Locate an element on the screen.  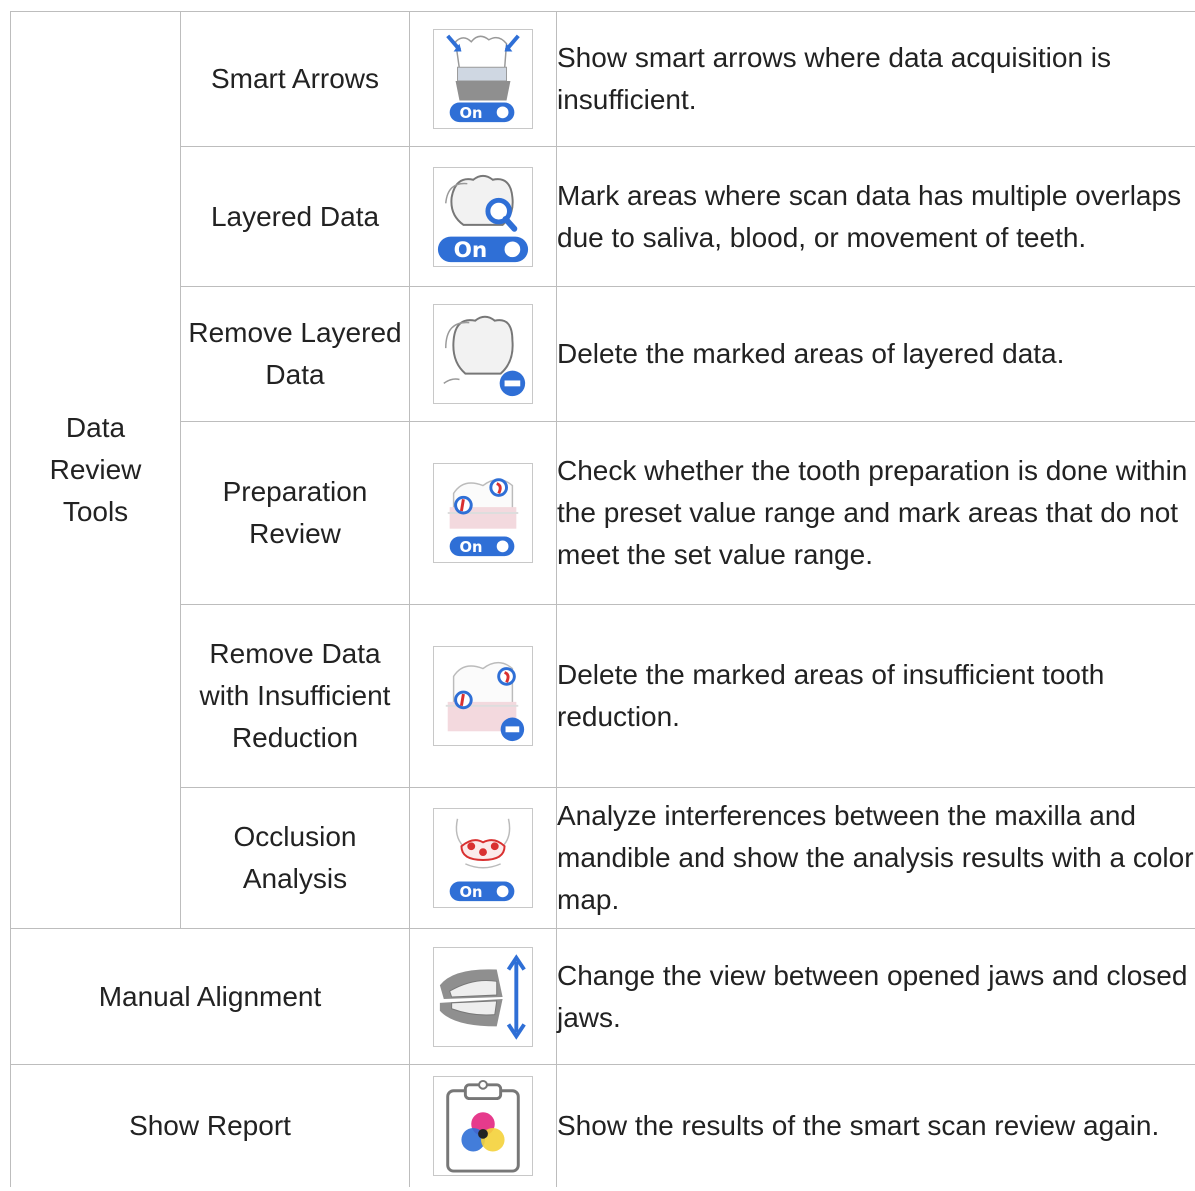
preparation-review-icon: On is located at coordinates (483, 513).